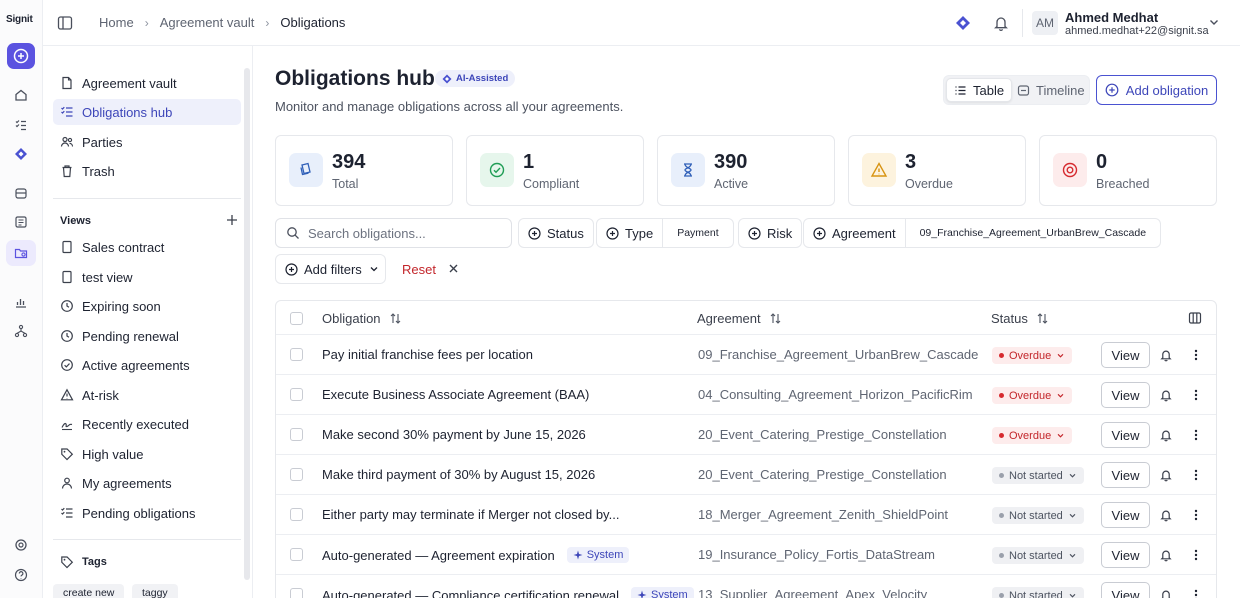  What do you see at coordinates (838, 354) in the screenshot?
I see `agreement-cell: 09_Franchise_Agreement_UrbanBrew_Cascade` at bounding box center [838, 354].